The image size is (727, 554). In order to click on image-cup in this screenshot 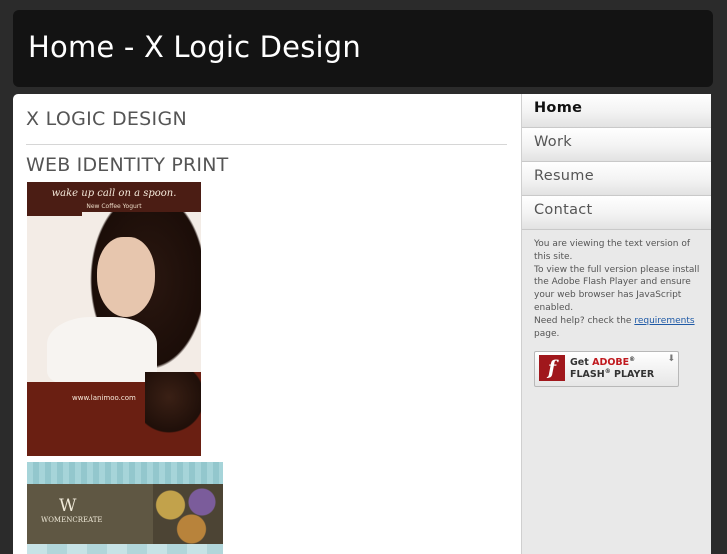, I will do `click(102, 351)`.